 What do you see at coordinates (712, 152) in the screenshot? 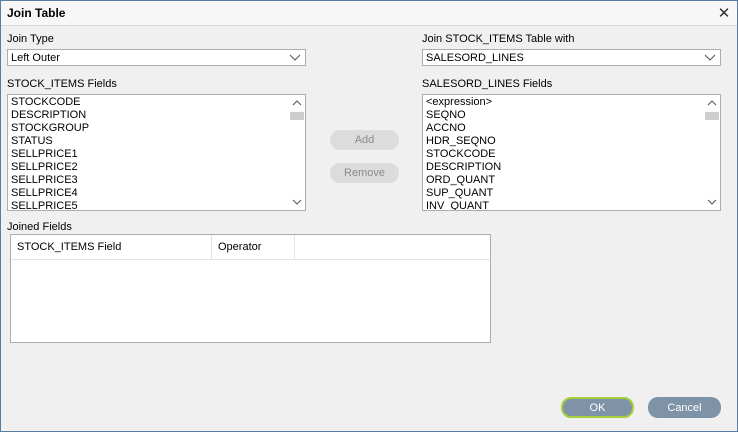
I see `right-list-scrollbar` at bounding box center [712, 152].